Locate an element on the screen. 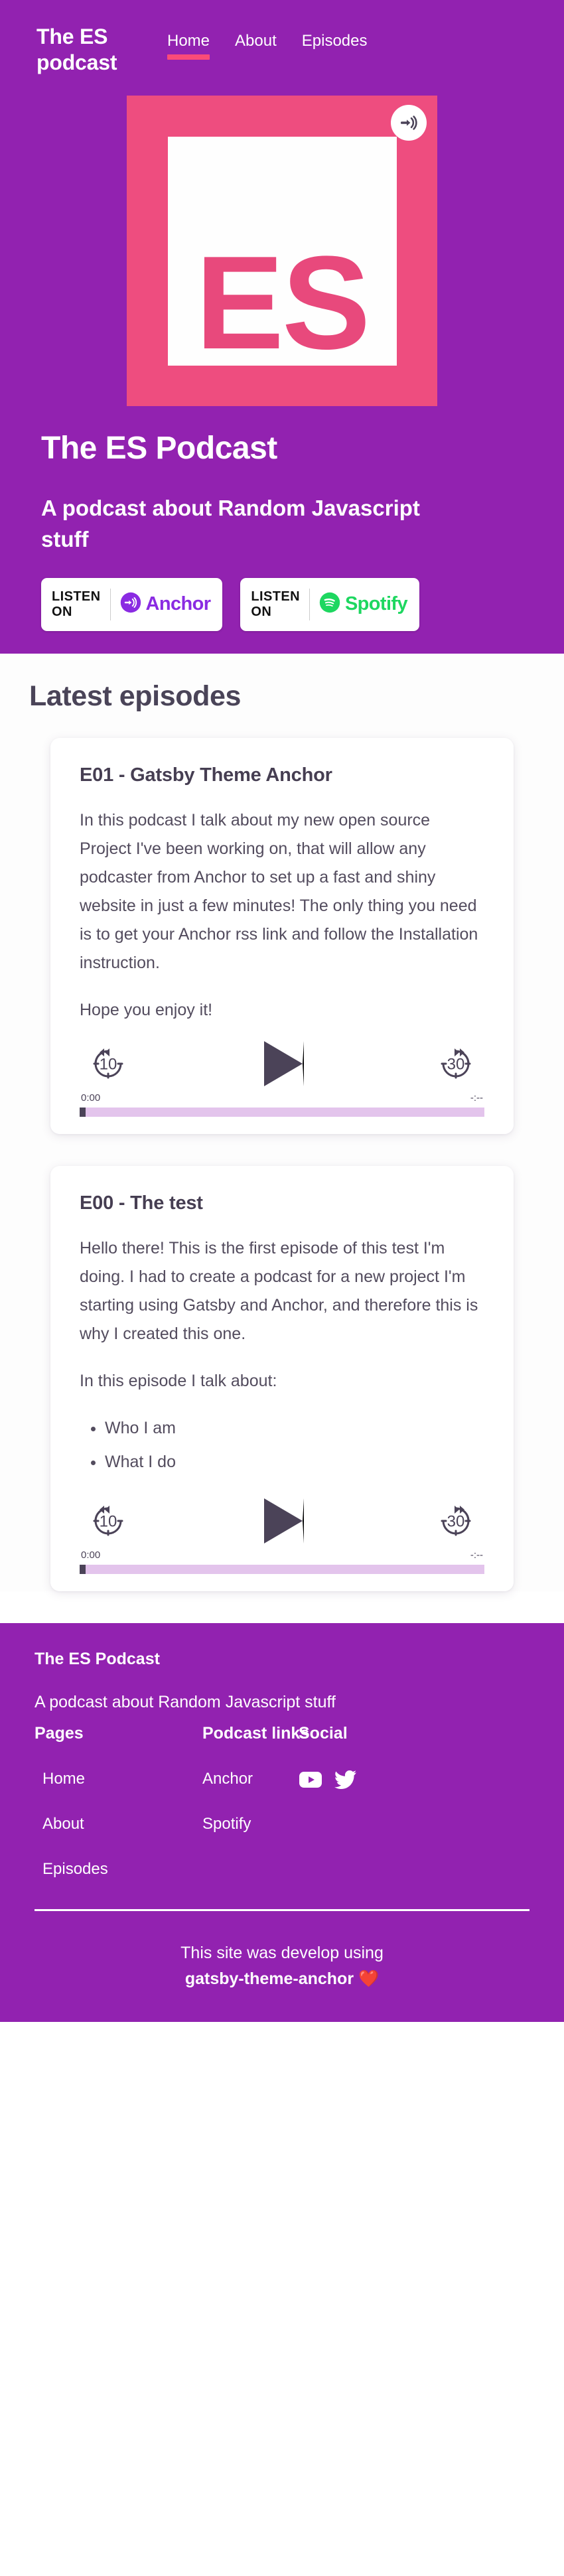 The image size is (564, 2576). episode-paragraph: In this episode I talk about: is located at coordinates (178, 1381).